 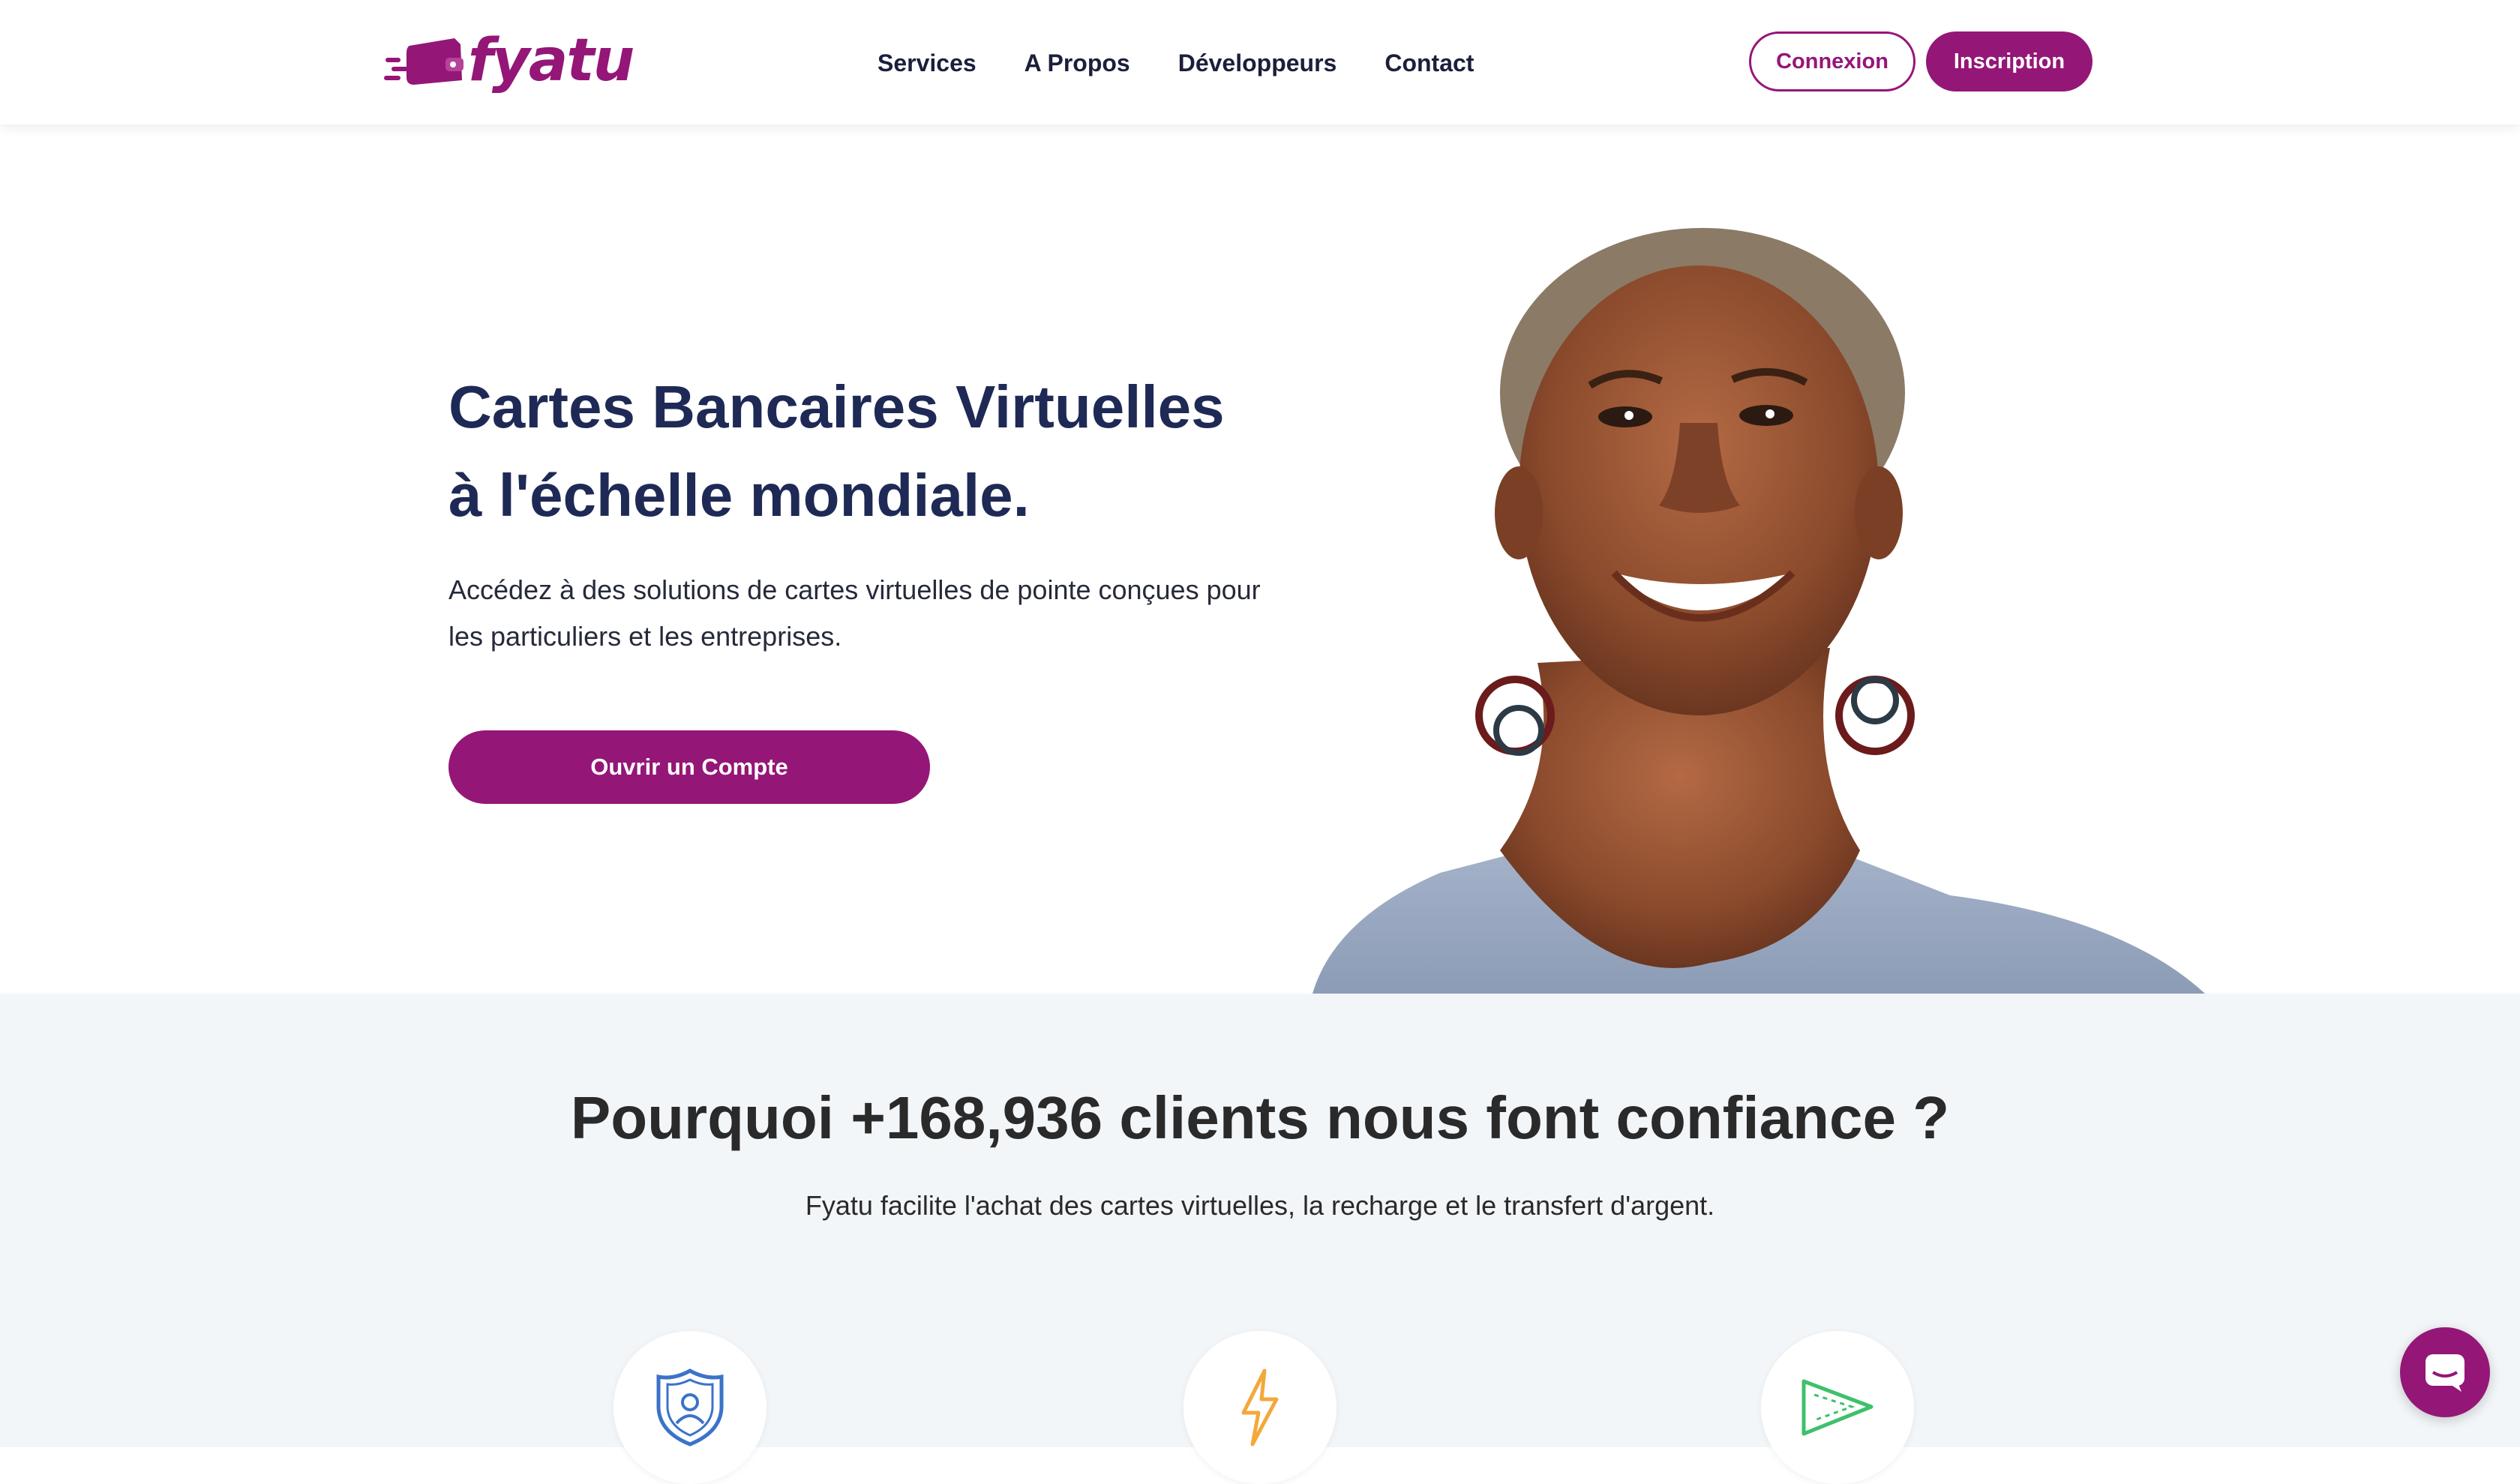 I want to click on feature-security, so click(x=690, y=1407).